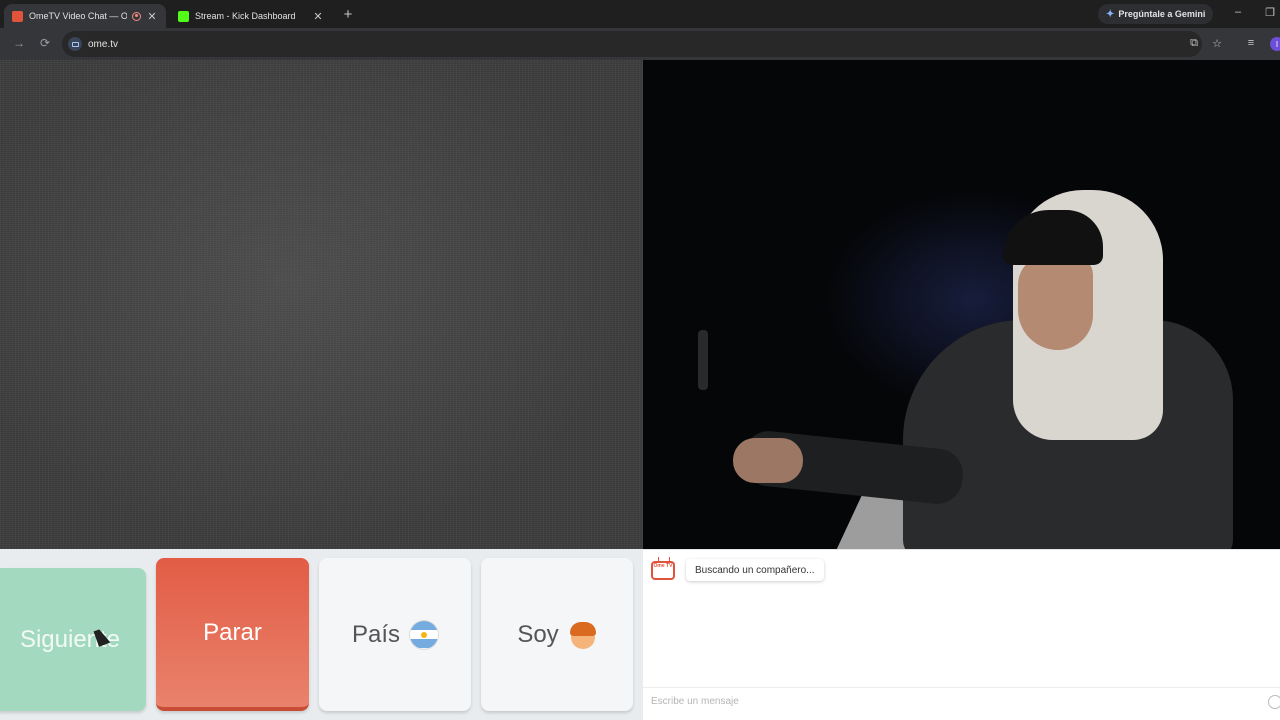 This screenshot has width=1280, height=720. I want to click on ask-gemini-button: ✦ Pregúntale a Gemini, so click(1156, 14).